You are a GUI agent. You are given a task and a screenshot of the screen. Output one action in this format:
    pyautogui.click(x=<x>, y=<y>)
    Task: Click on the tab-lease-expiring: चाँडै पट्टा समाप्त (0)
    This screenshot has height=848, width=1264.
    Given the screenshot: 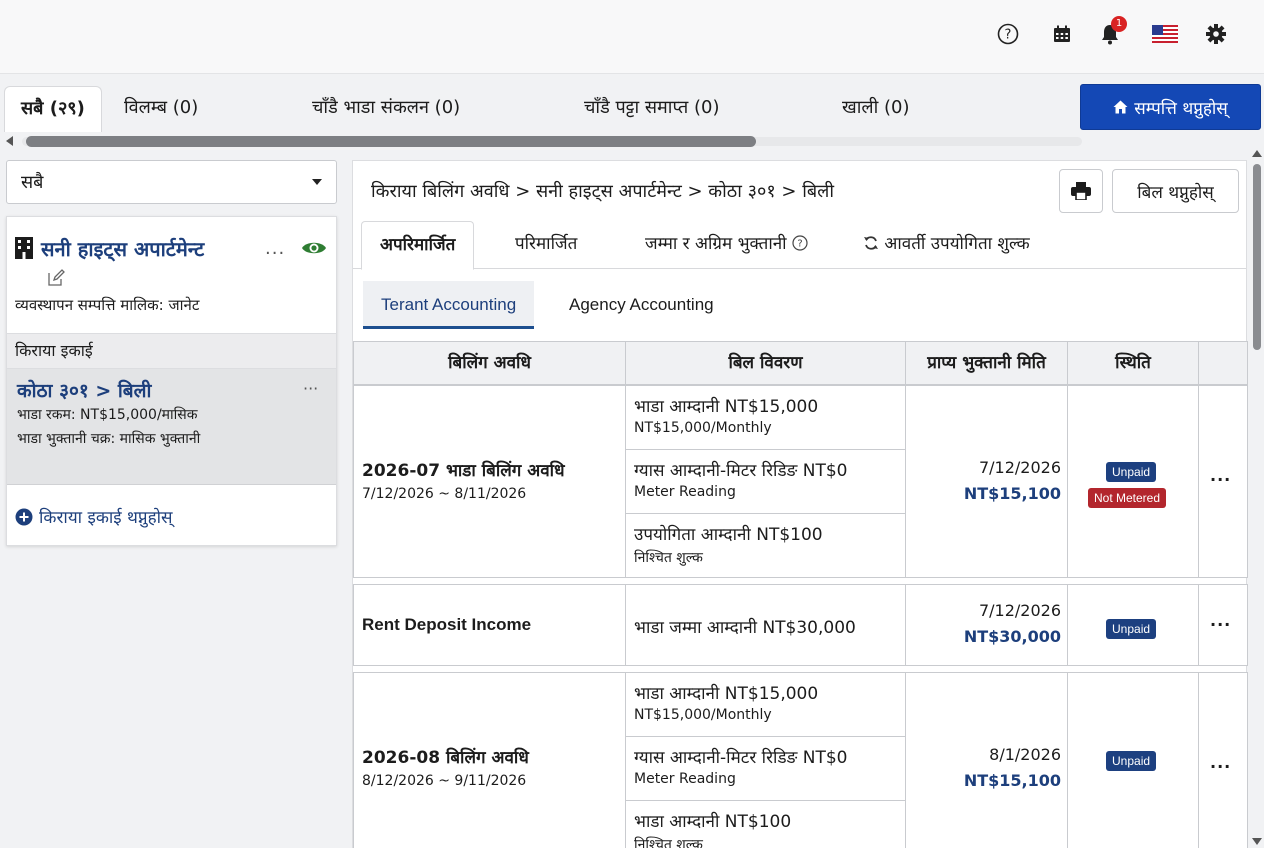 What is the action you would take?
    pyautogui.click(x=651, y=109)
    